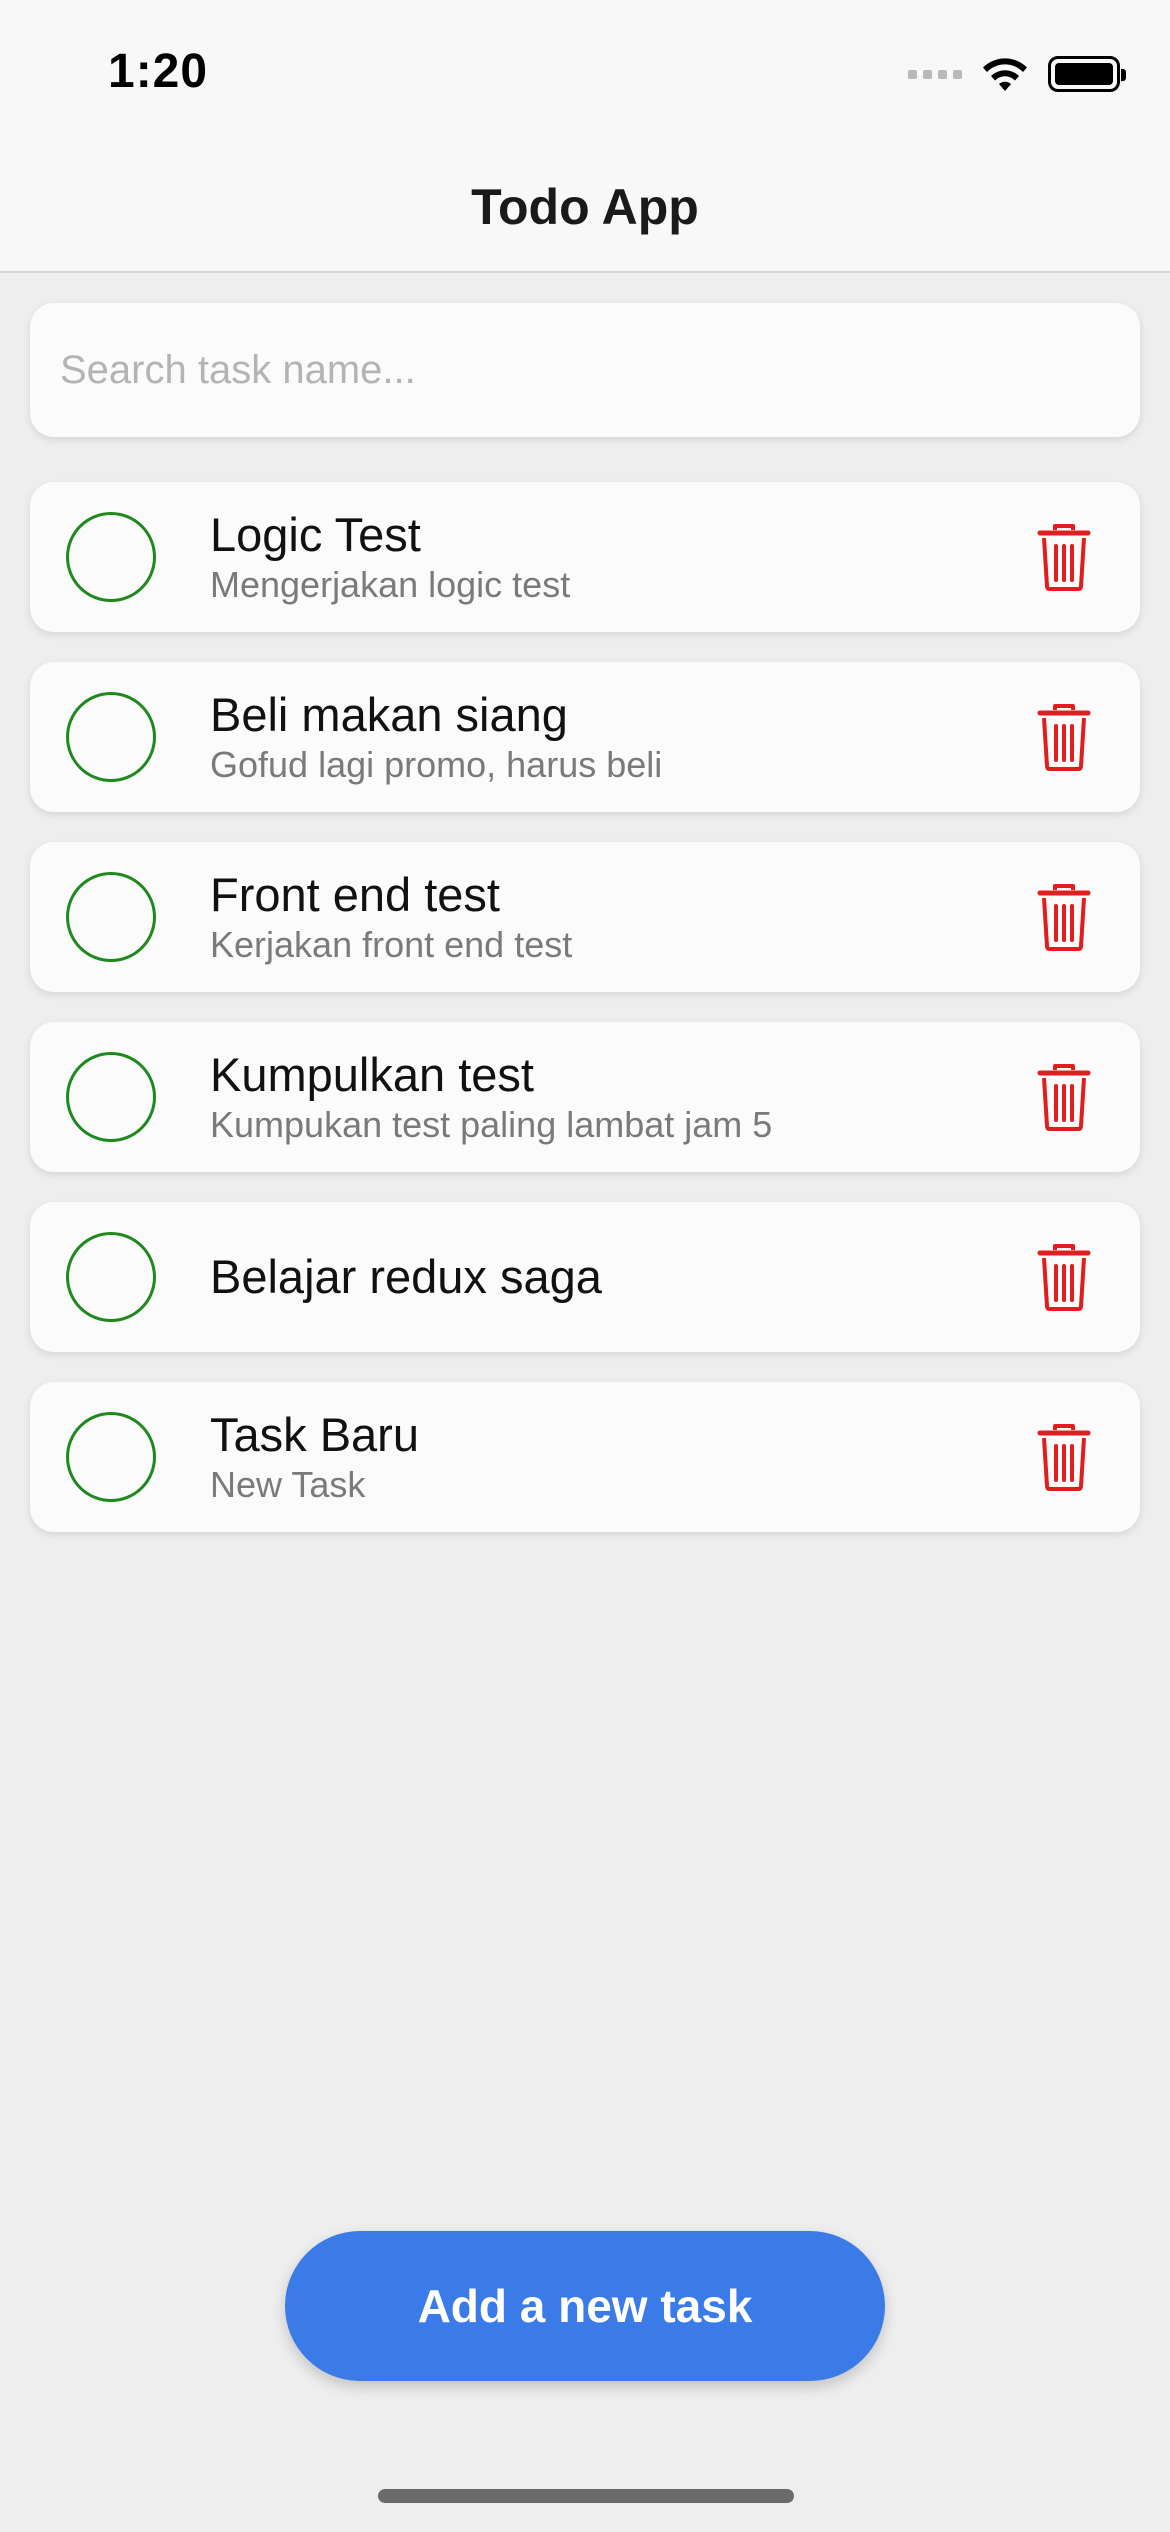  I want to click on search-input, so click(585, 370).